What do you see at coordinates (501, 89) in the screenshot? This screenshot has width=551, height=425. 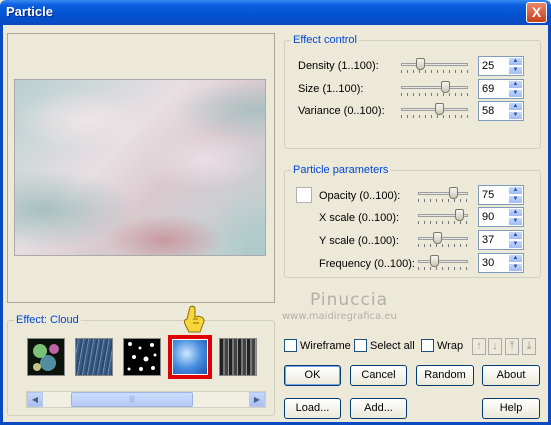 I see `size-spinbox: 69 ▲ ▼` at bounding box center [501, 89].